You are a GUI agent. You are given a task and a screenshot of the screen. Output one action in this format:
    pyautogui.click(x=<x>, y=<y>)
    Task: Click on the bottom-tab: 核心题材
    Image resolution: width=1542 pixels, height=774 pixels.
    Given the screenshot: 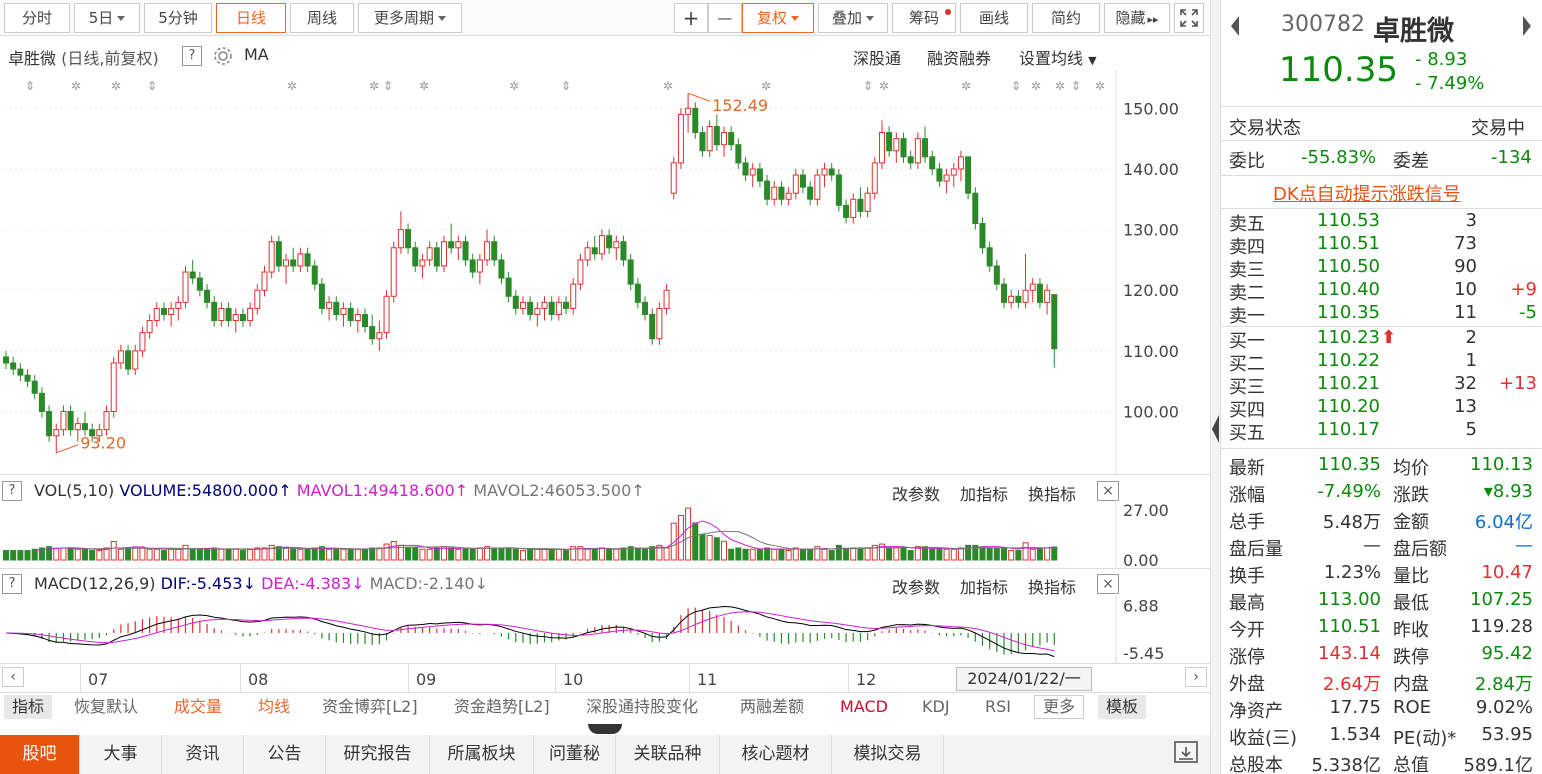 What is the action you would take?
    pyautogui.click(x=776, y=754)
    